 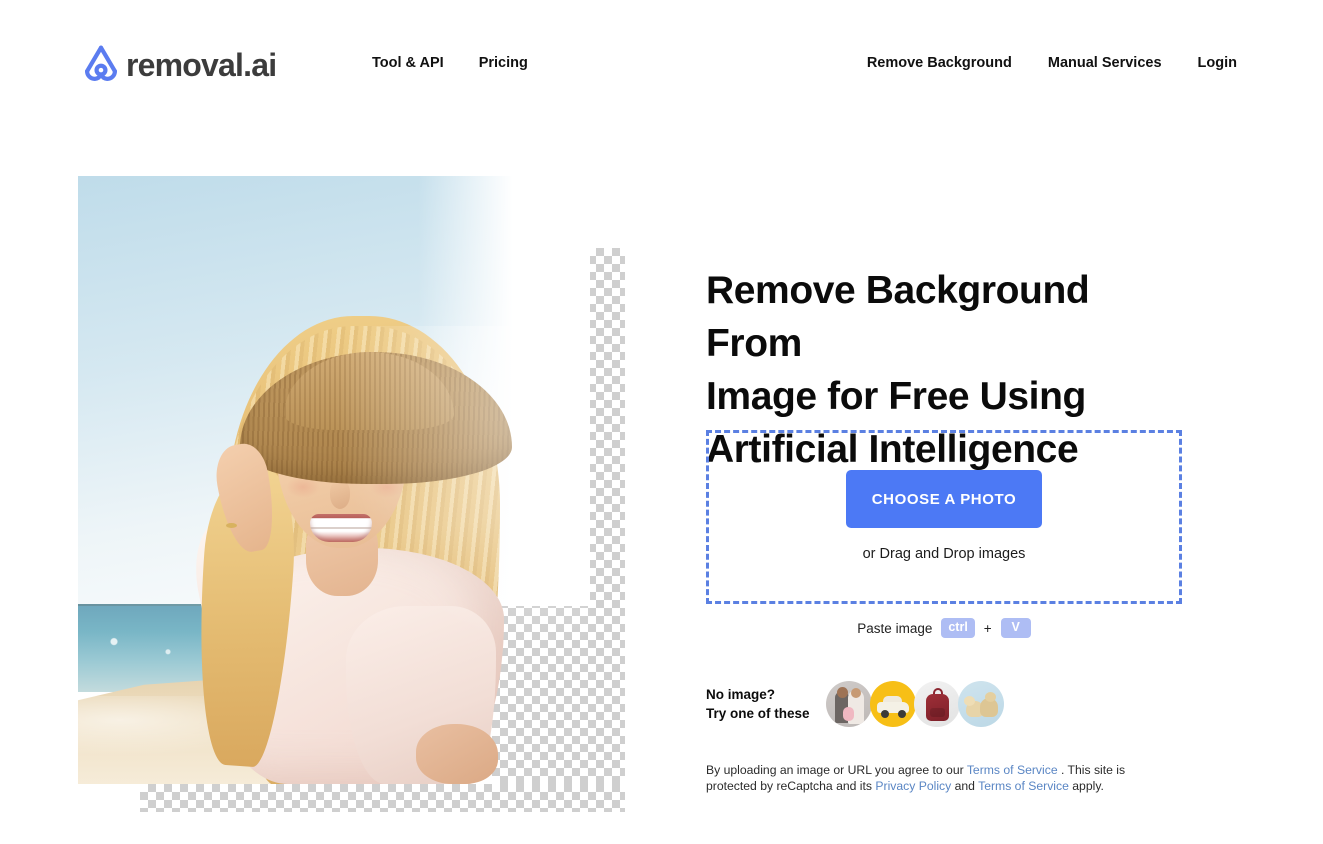 I want to click on sample-thumbnails, so click(x=915, y=704).